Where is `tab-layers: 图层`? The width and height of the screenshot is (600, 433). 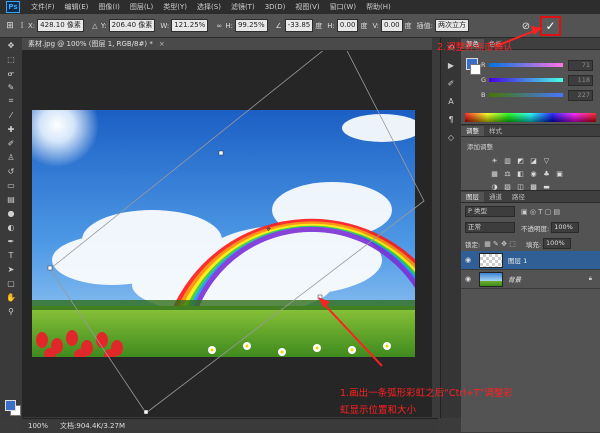 tab-layers: 图层 is located at coordinates (472, 197).